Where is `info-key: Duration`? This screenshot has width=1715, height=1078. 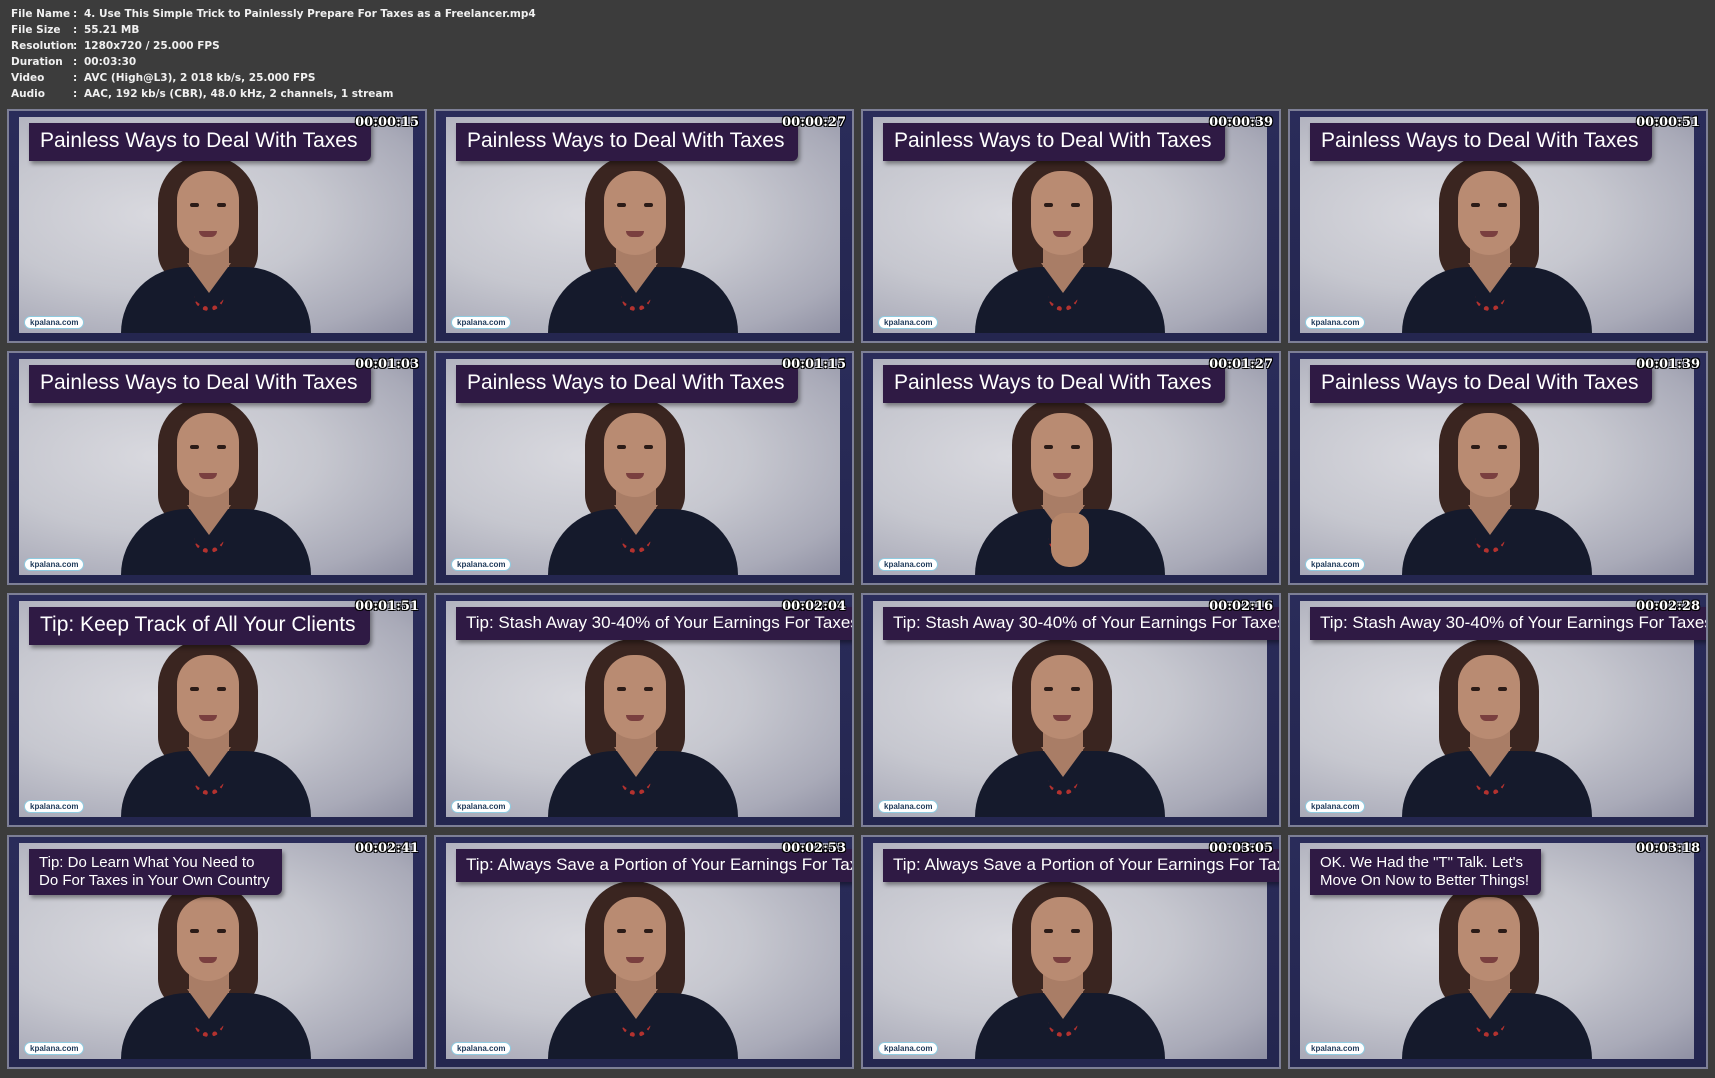 info-key: Duration is located at coordinates (37, 62).